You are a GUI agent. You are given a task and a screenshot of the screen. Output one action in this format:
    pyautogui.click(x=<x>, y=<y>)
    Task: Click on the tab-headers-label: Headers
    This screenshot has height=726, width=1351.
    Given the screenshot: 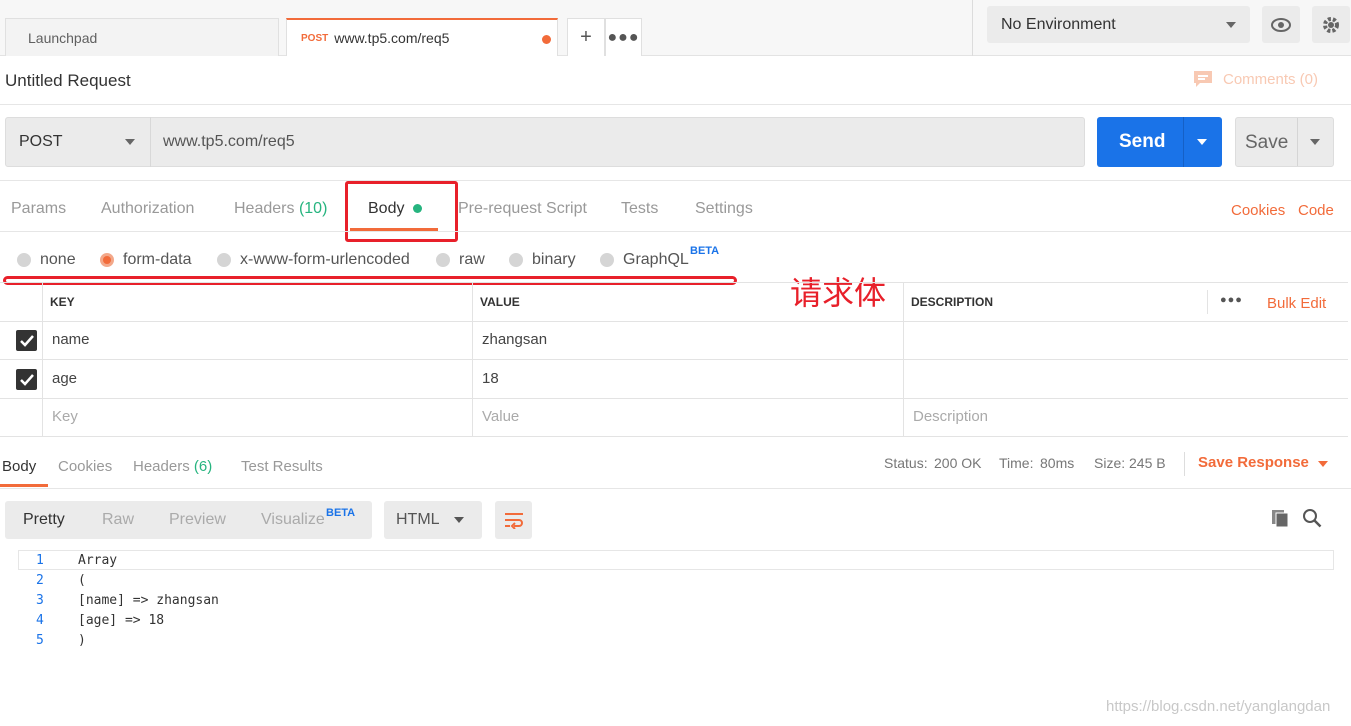 What is the action you would take?
    pyautogui.click(x=264, y=208)
    